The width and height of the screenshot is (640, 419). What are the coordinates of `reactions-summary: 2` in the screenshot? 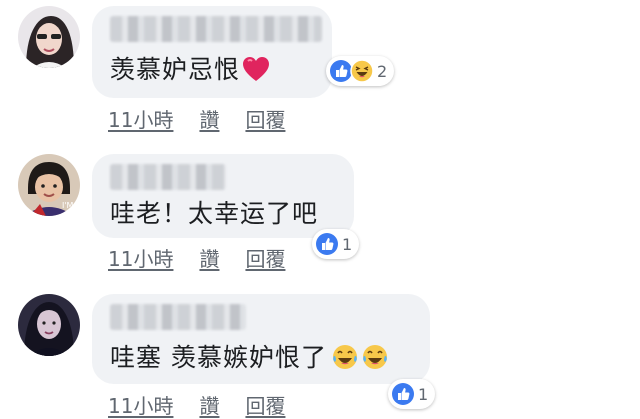 It's located at (360, 71).